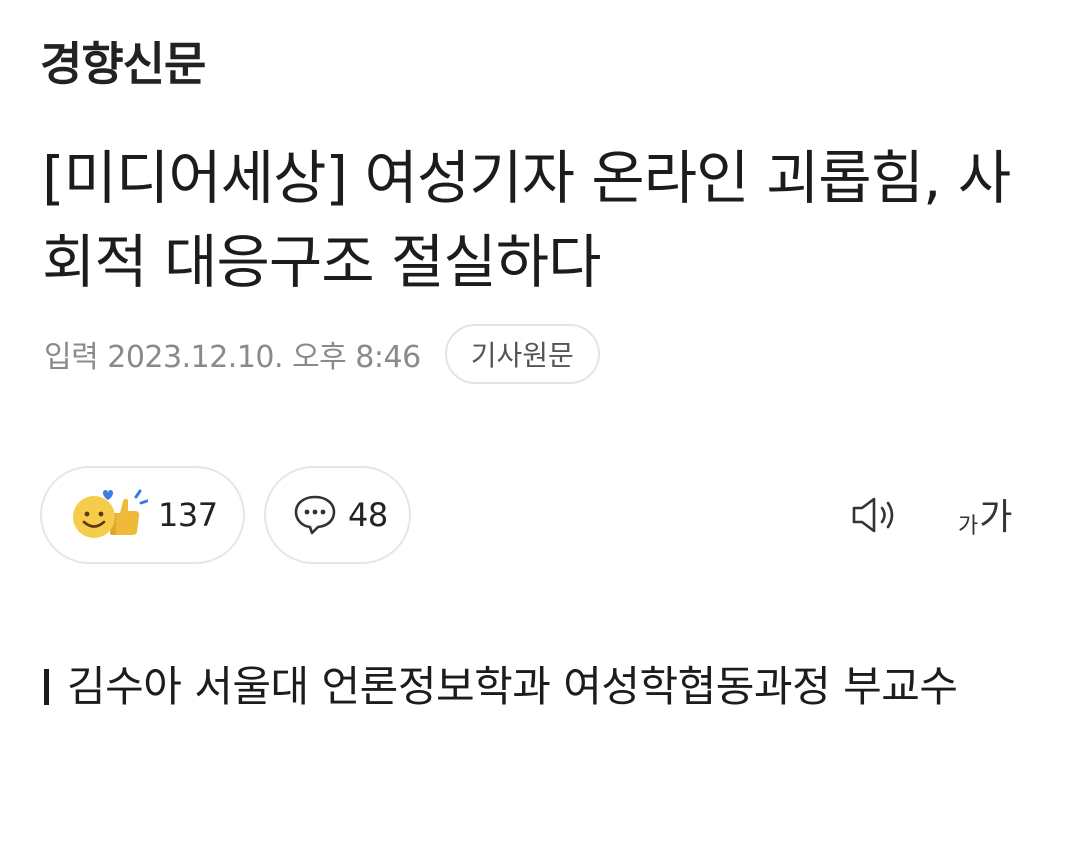  What do you see at coordinates (123, 61) in the screenshot?
I see `press-logo: 경향신문` at bounding box center [123, 61].